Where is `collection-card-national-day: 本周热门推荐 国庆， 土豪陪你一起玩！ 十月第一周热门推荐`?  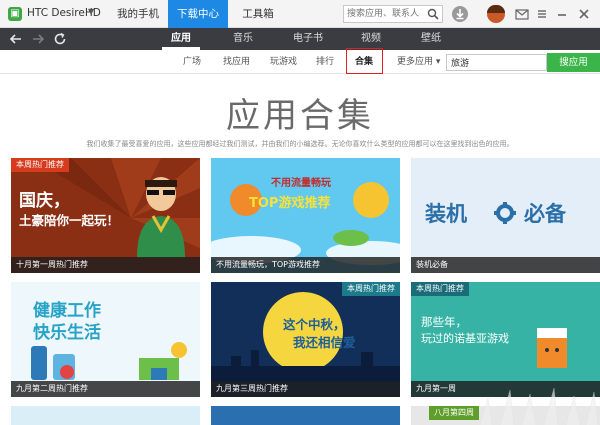 collection-card-national-day: 本周热门推荐 国庆， 土豪陪你一起玩！ 十月第一周热门推荐 is located at coordinates (105, 215).